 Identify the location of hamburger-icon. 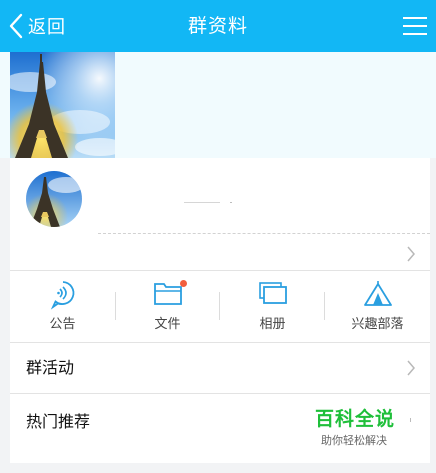
(415, 26).